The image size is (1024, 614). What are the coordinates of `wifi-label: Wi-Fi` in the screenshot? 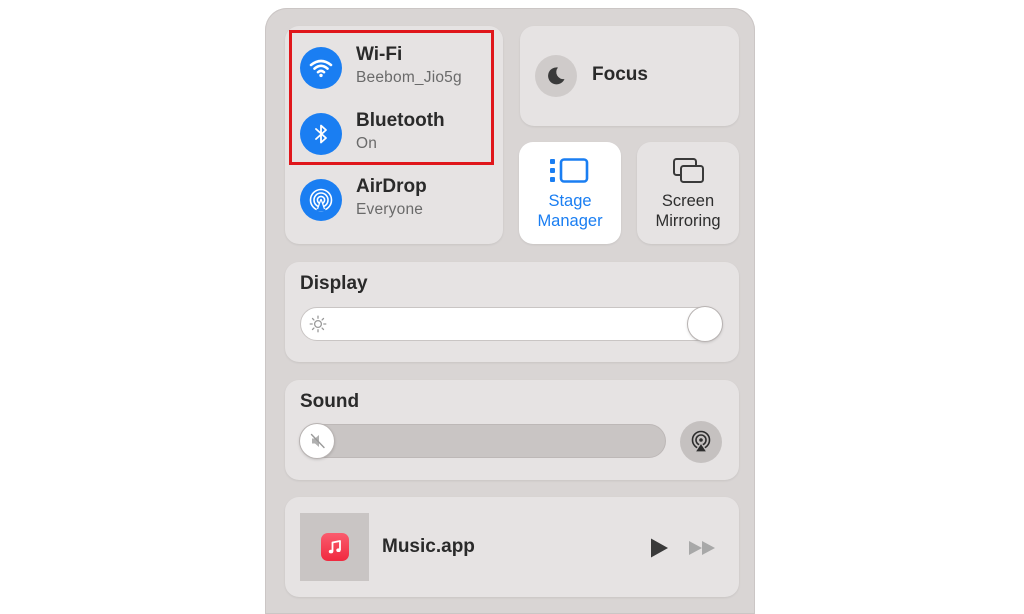 It's located at (379, 54).